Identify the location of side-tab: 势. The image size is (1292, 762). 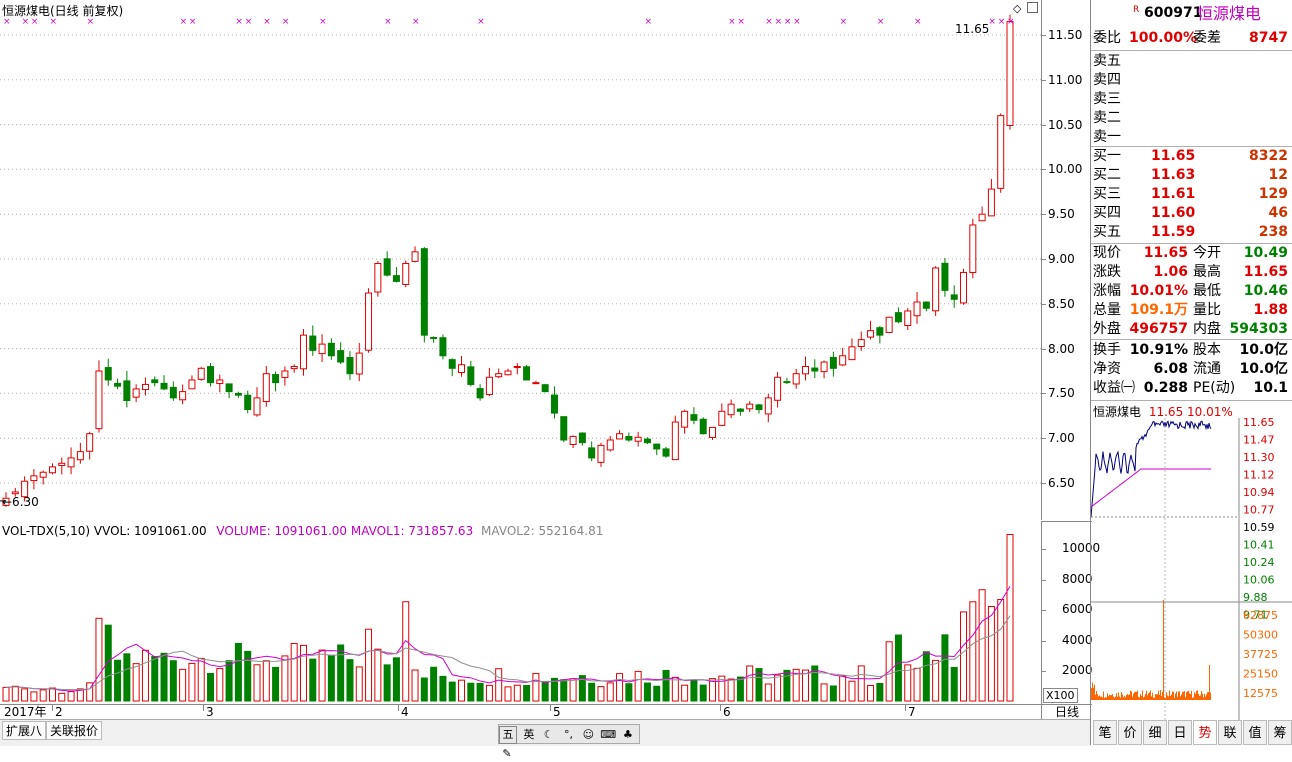
(1205, 732).